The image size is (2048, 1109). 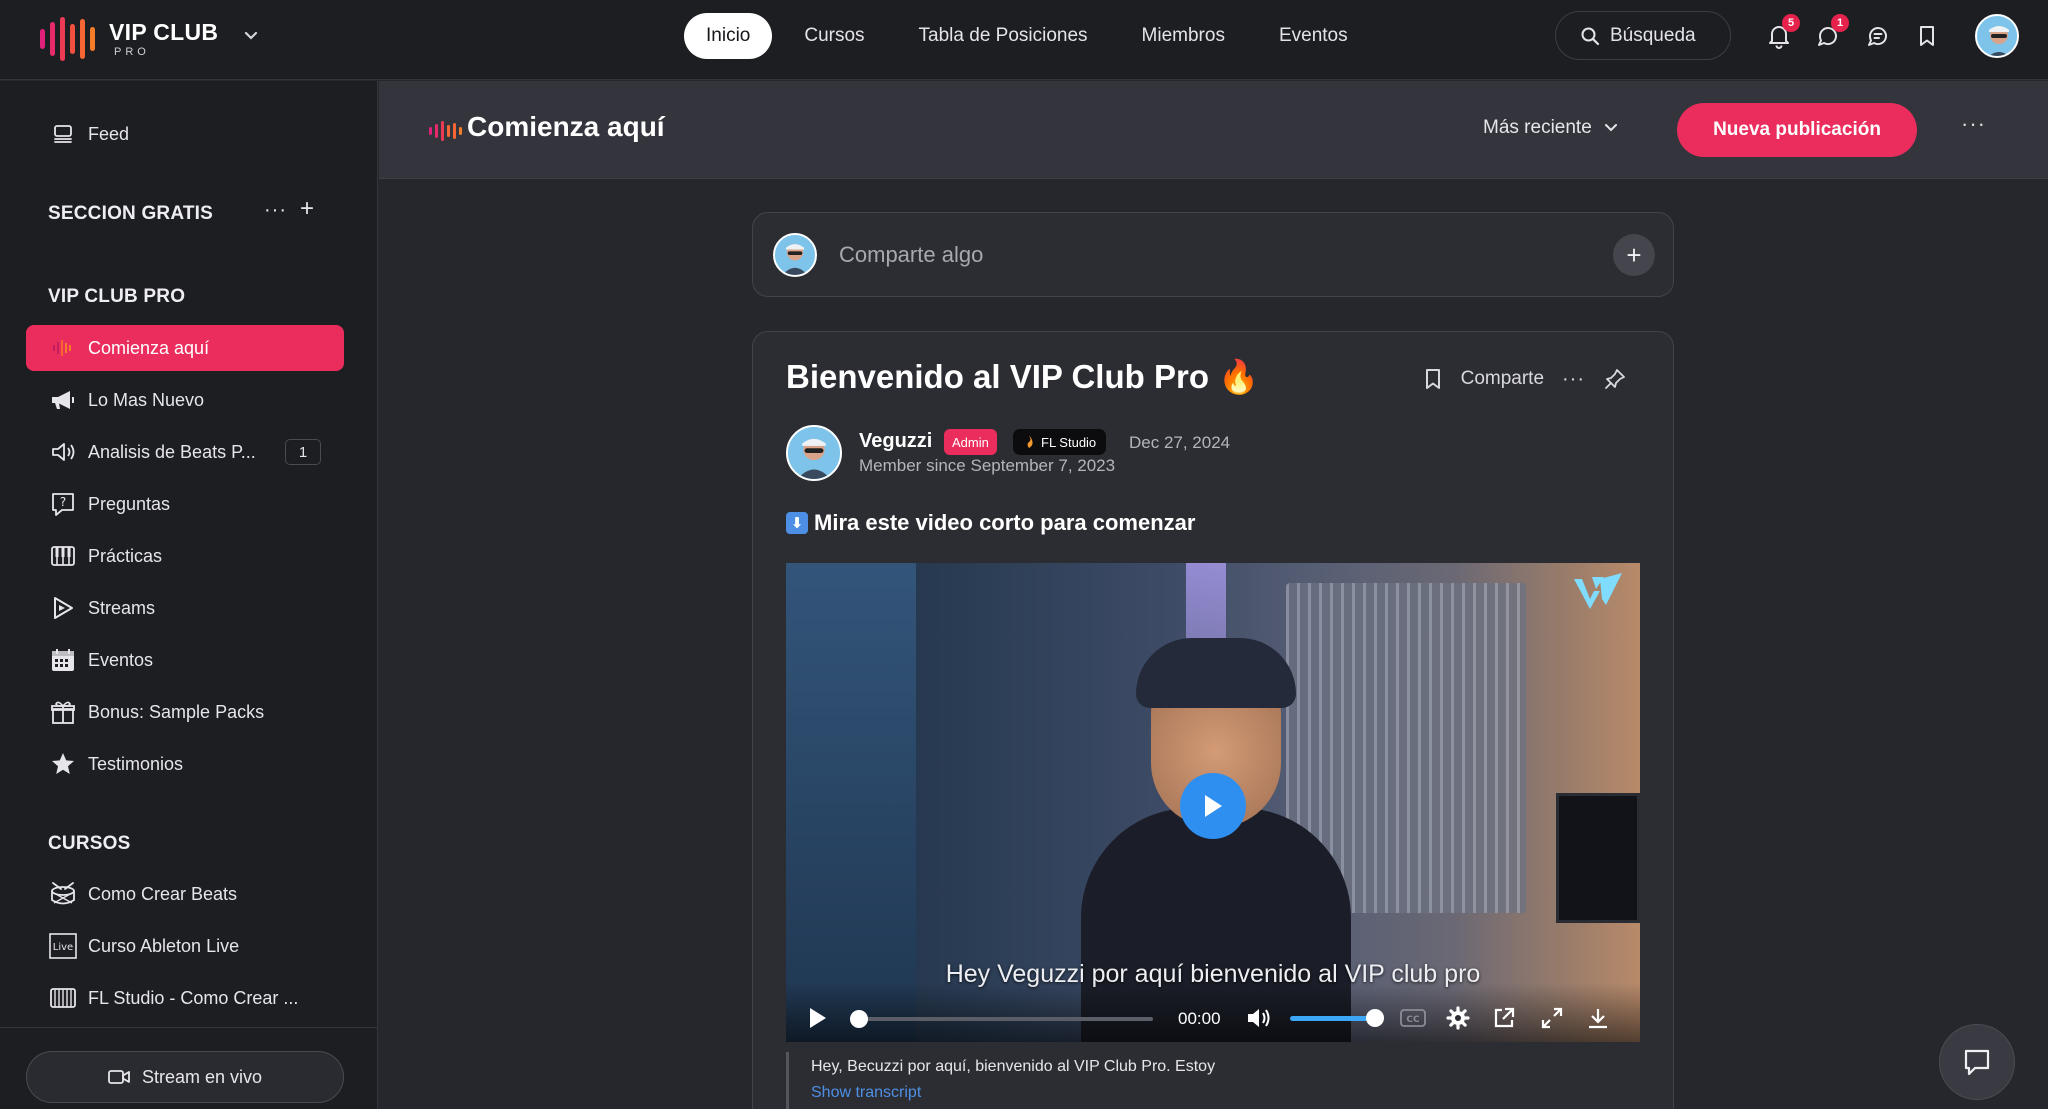 I want to click on section-heading-vip: VIP CLUB PRO, so click(x=117, y=296).